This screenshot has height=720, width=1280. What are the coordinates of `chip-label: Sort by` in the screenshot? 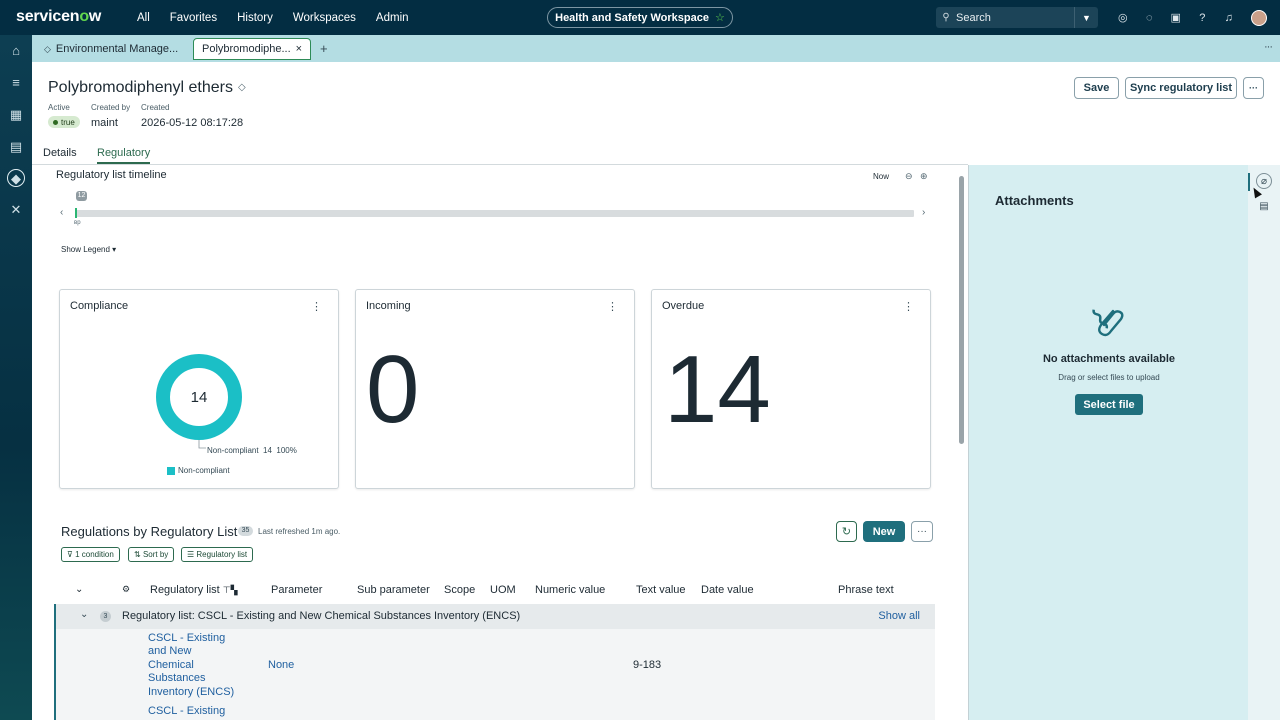 It's located at (155, 554).